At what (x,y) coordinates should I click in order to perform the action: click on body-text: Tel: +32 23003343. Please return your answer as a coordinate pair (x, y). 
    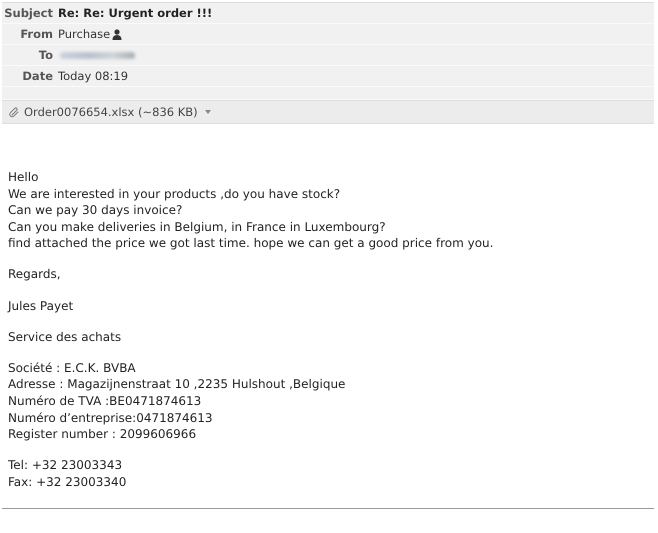
    Looking at the image, I should click on (66, 465).